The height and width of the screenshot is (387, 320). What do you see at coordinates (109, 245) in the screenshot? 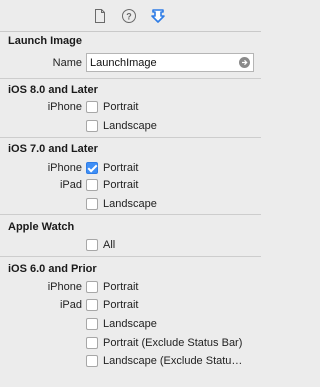
I see `watch-all-label: All` at bounding box center [109, 245].